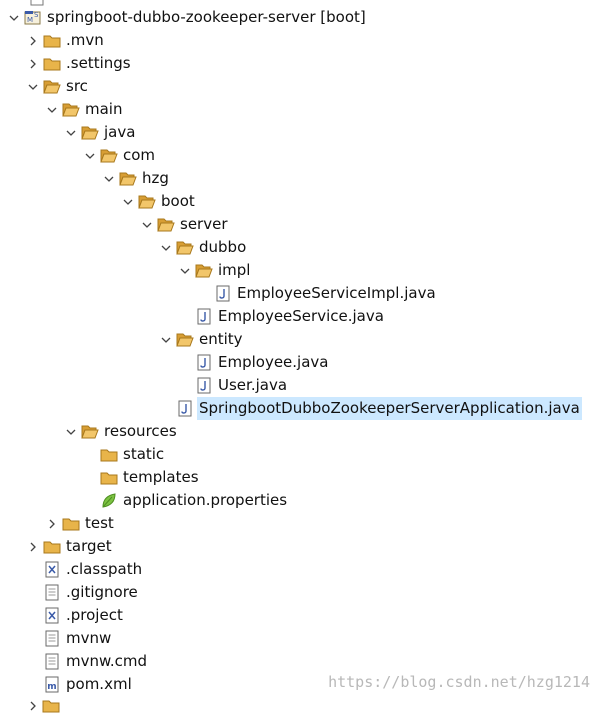 The image size is (602, 717). I want to click on tree-row: .project, so click(301, 615).